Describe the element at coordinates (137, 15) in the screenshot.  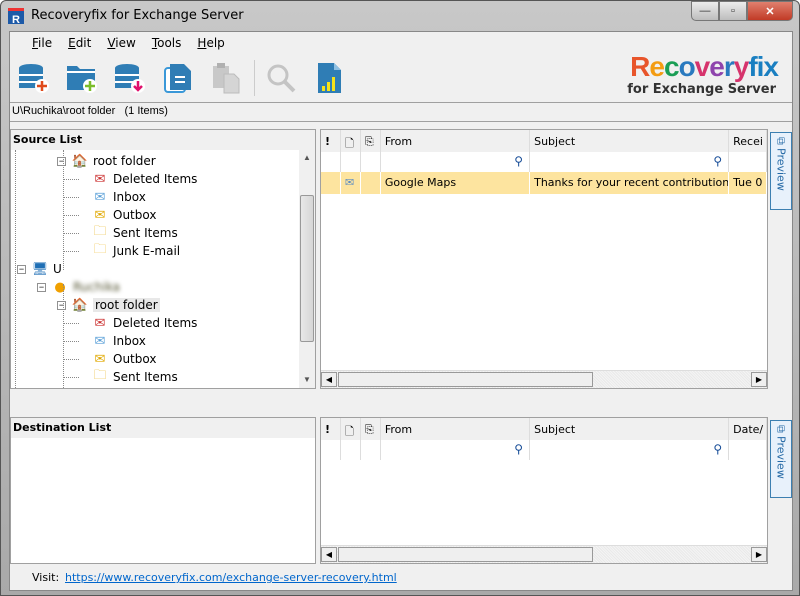
I see `window-title: Recoveryfix for Exchange Server` at that location.